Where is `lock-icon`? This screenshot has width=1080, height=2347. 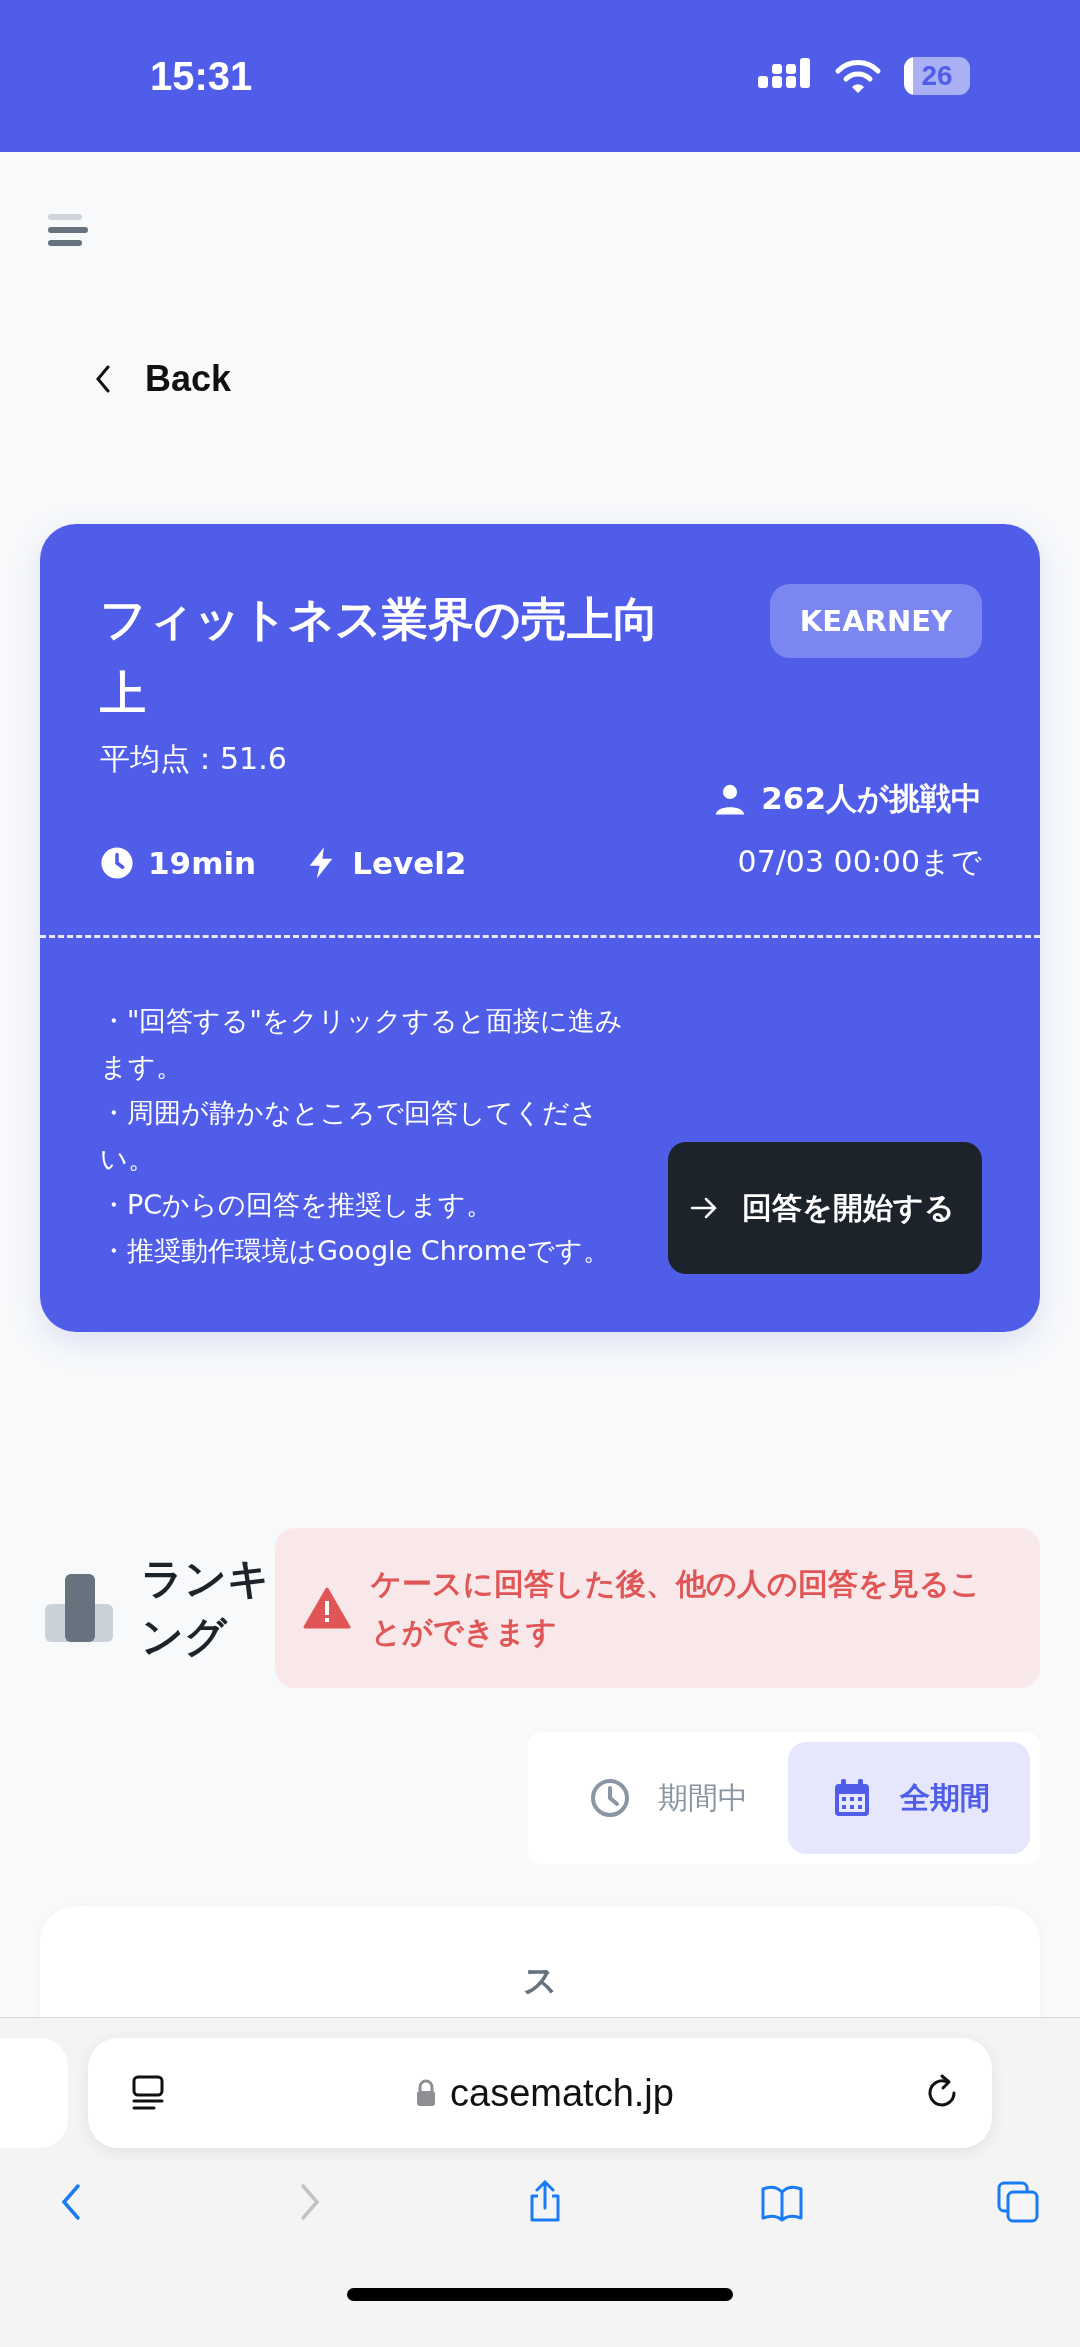 lock-icon is located at coordinates (426, 2093).